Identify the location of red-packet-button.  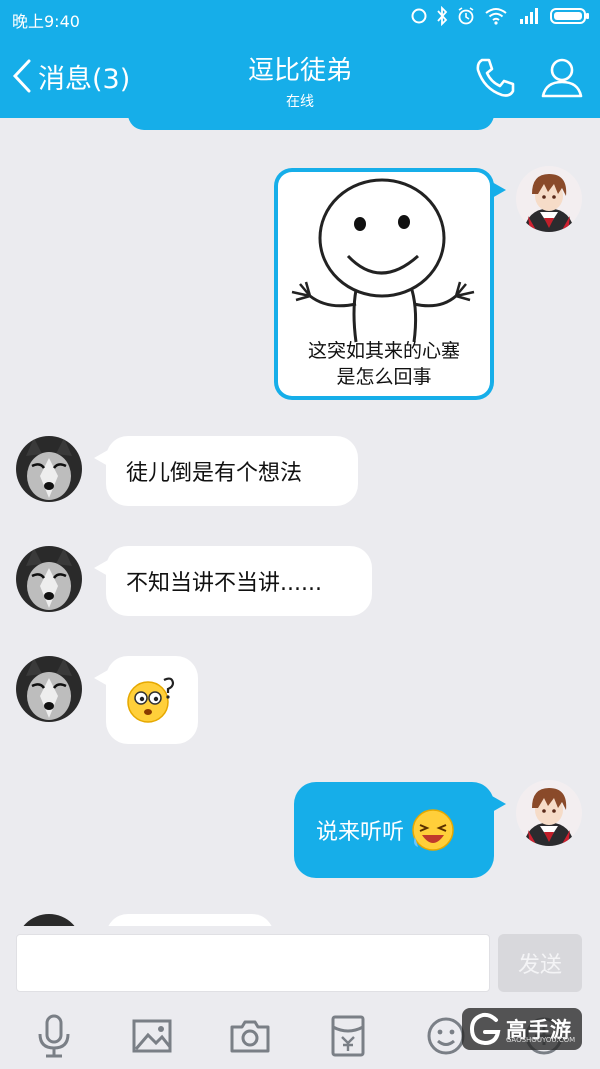
(348, 1036).